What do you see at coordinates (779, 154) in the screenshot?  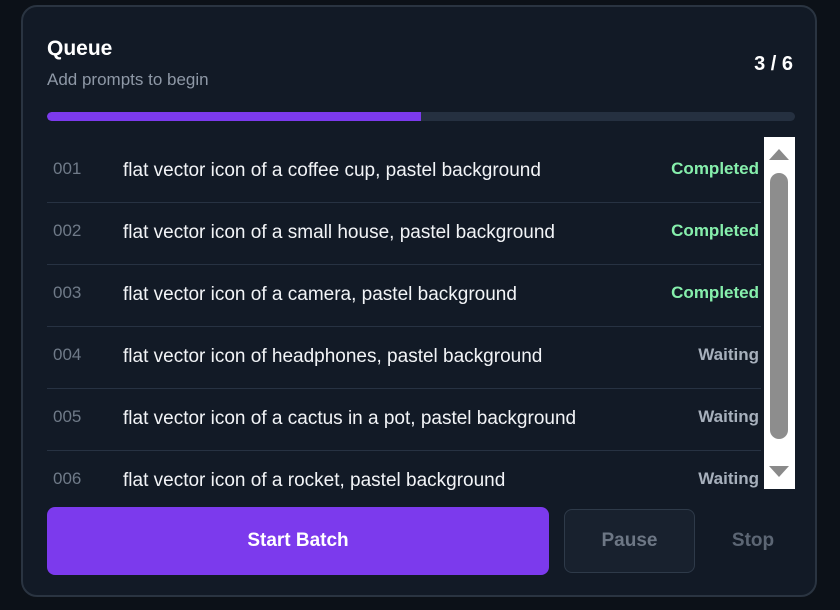 I see `scroll-up-arrow-icon` at bounding box center [779, 154].